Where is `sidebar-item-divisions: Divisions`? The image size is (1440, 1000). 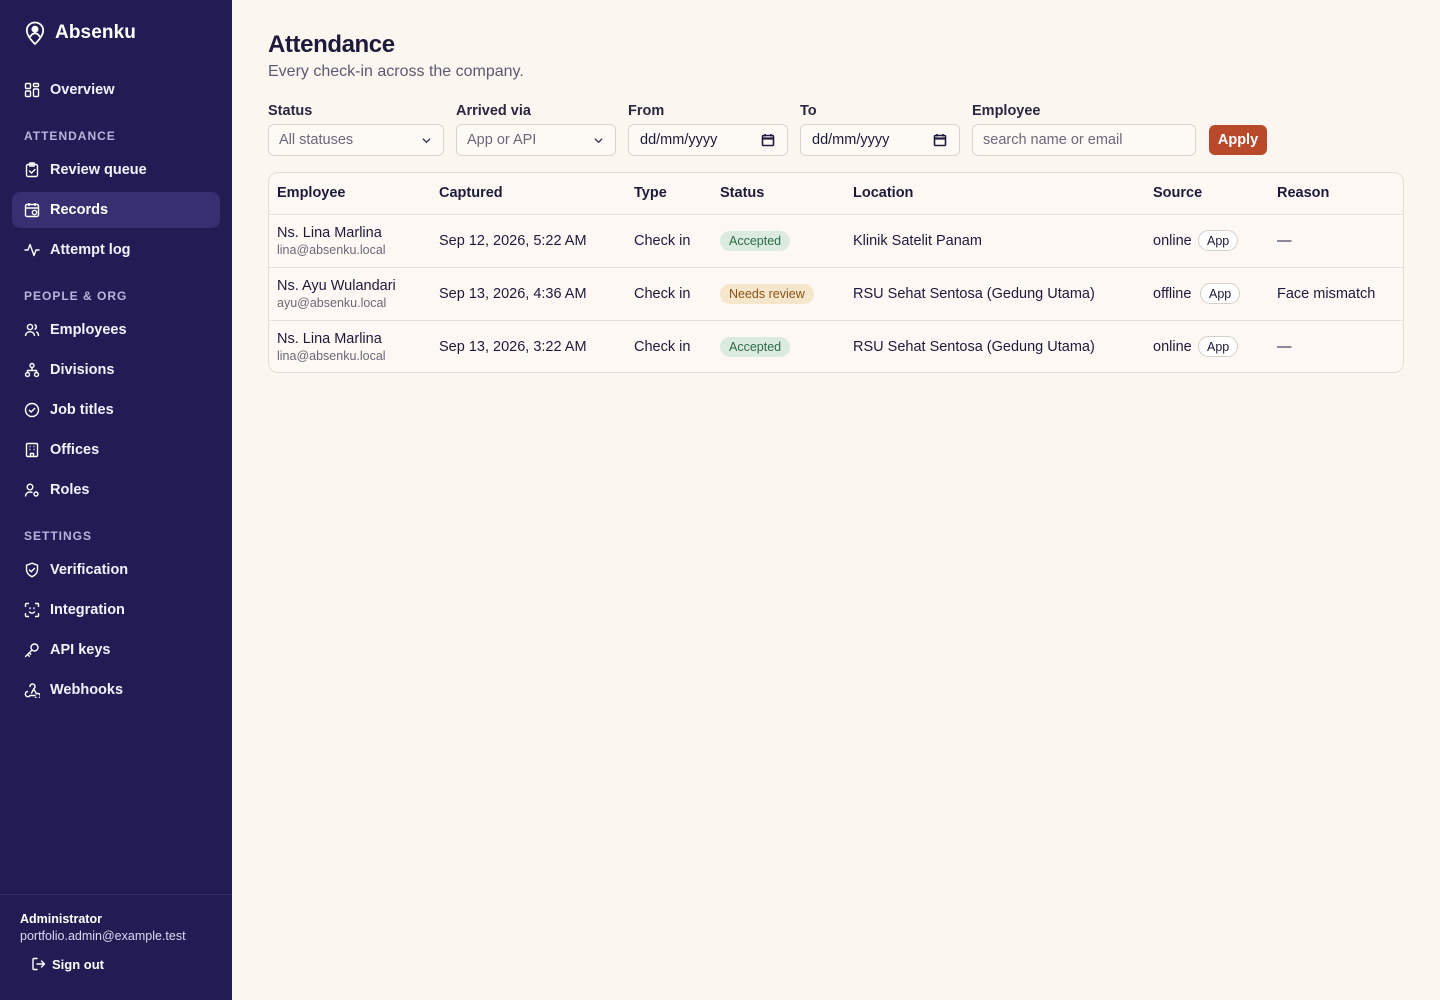
sidebar-item-divisions: Divisions is located at coordinates (116, 370).